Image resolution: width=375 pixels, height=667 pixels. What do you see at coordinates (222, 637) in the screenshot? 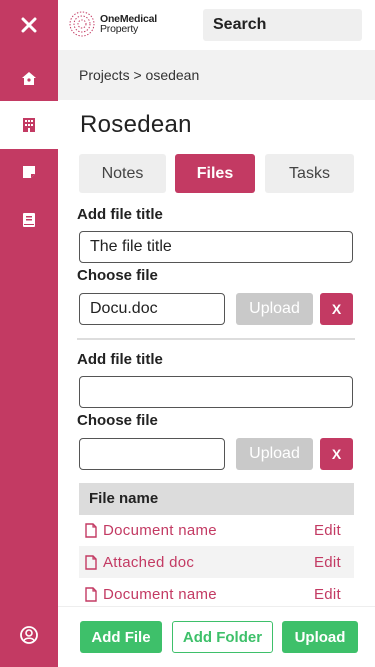
I see `add-folder-button: Add Folder` at bounding box center [222, 637].